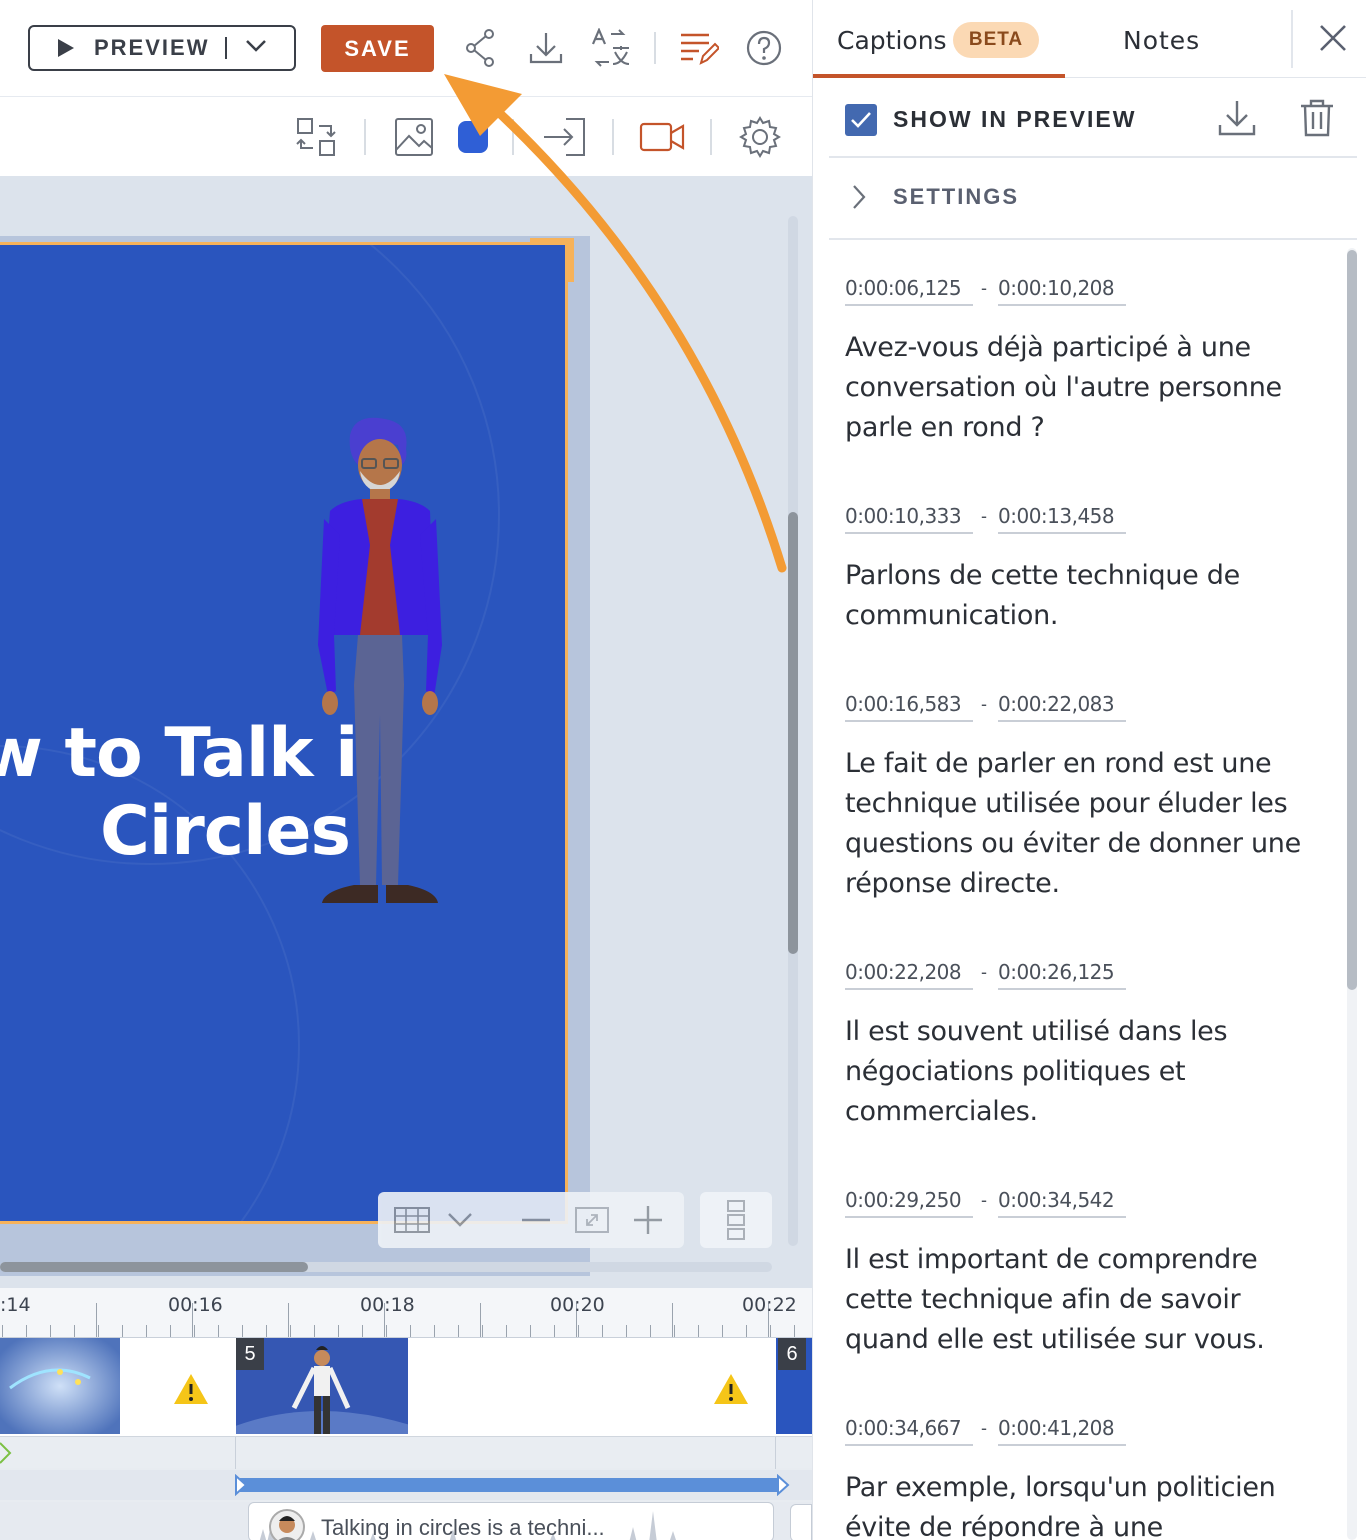 This screenshot has height=1540, width=1366. Describe the element at coordinates (648, 1220) in the screenshot. I see `zoom-in-icon` at that location.